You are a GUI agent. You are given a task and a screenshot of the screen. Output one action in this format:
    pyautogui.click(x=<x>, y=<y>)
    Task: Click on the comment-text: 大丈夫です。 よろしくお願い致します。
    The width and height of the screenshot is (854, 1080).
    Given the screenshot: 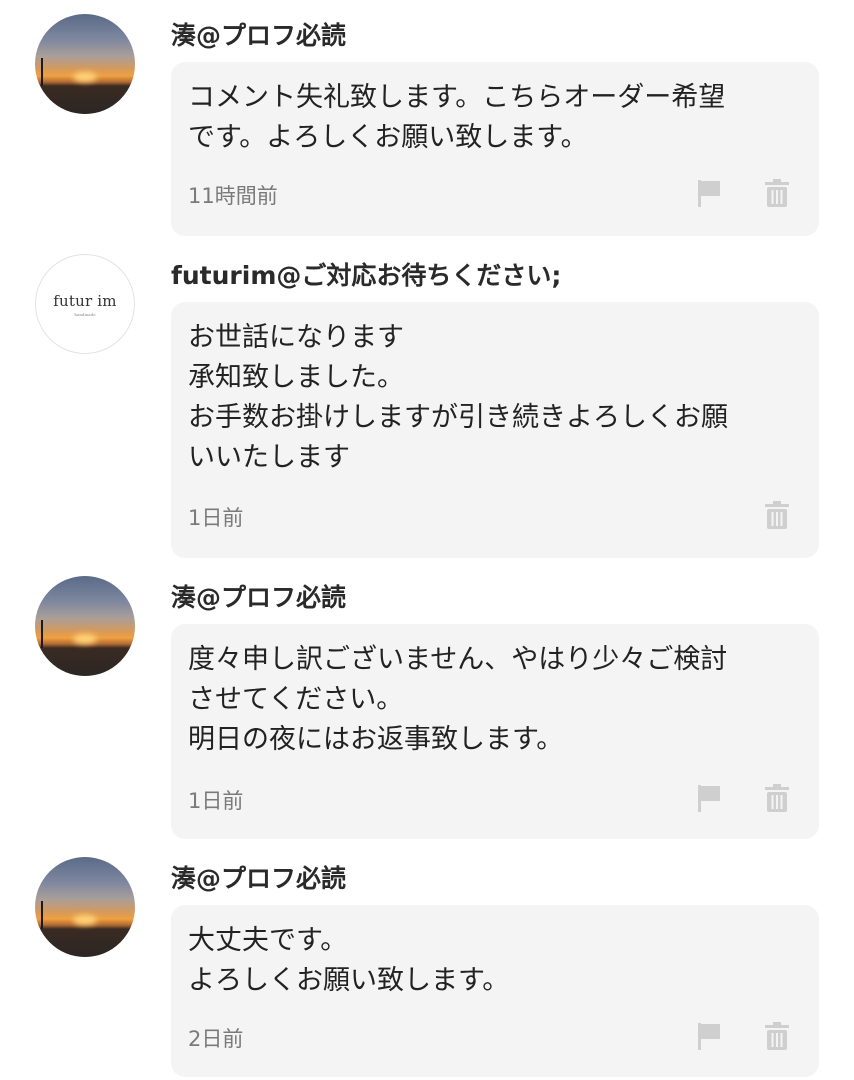 What is the action you would take?
    pyautogui.click(x=349, y=960)
    